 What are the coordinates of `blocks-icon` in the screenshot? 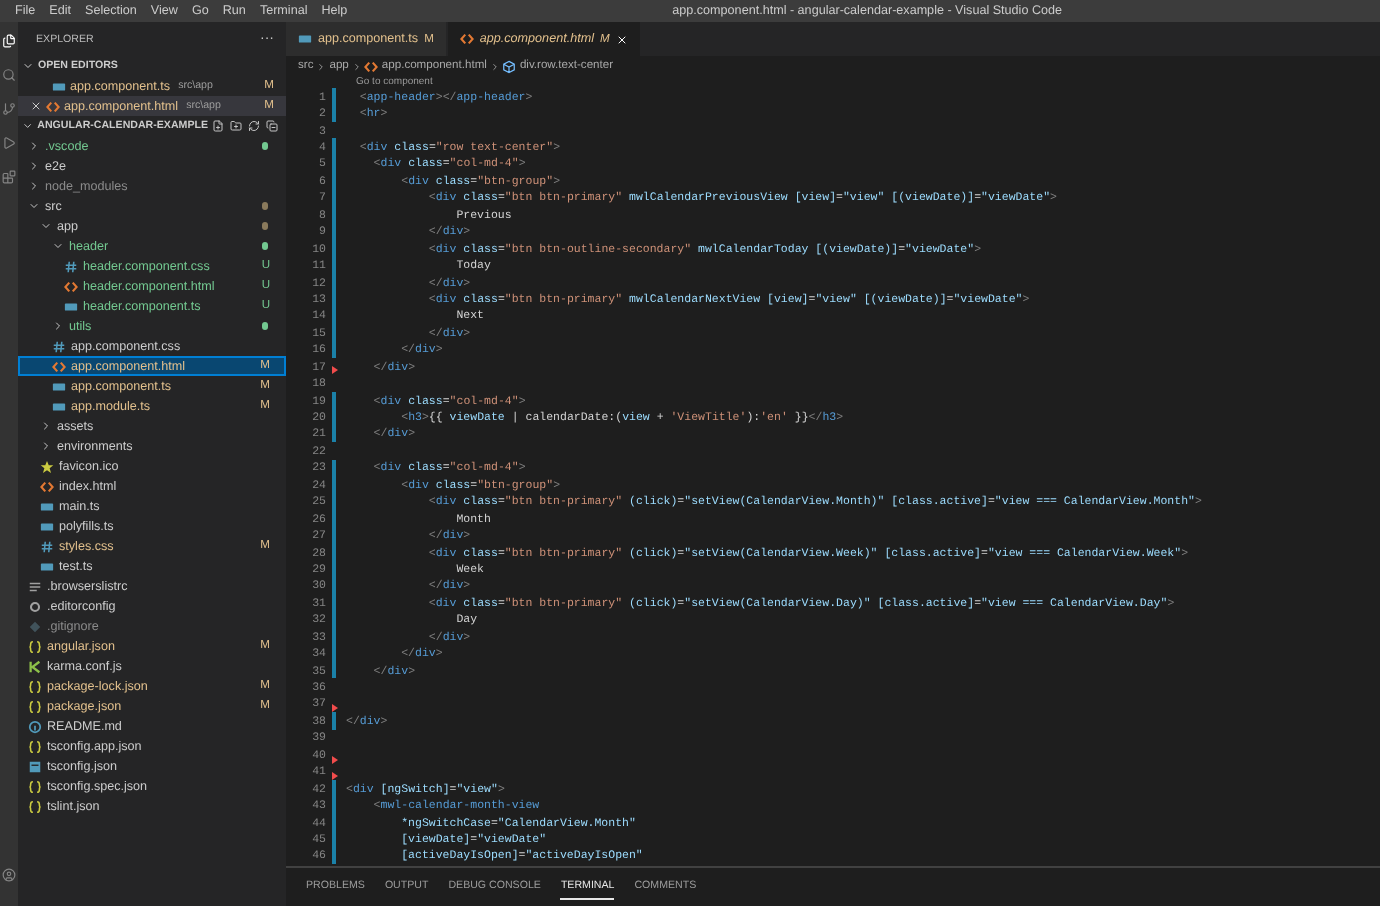 It's located at (9, 177).